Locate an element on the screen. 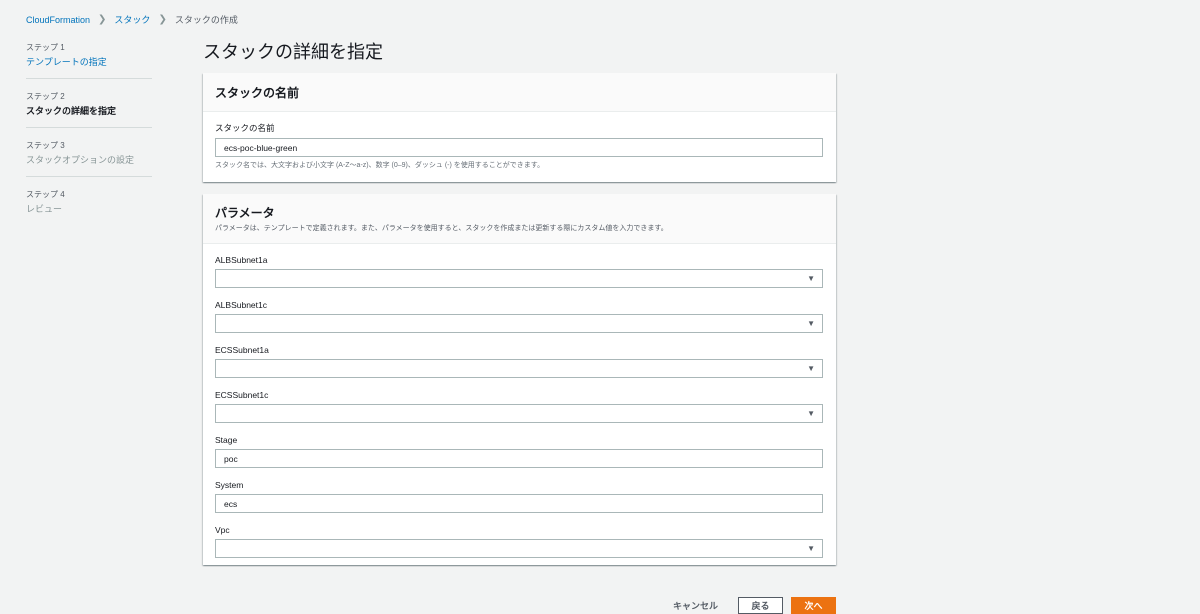  field-label: ECSSubnet1c is located at coordinates (242, 395).